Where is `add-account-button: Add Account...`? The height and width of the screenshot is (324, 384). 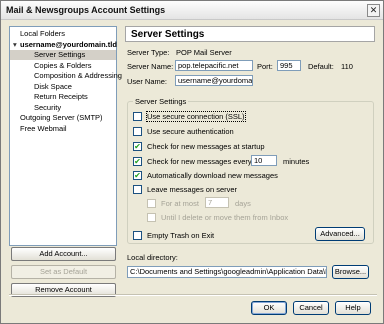 add-account-button: Add Account... is located at coordinates (63, 254).